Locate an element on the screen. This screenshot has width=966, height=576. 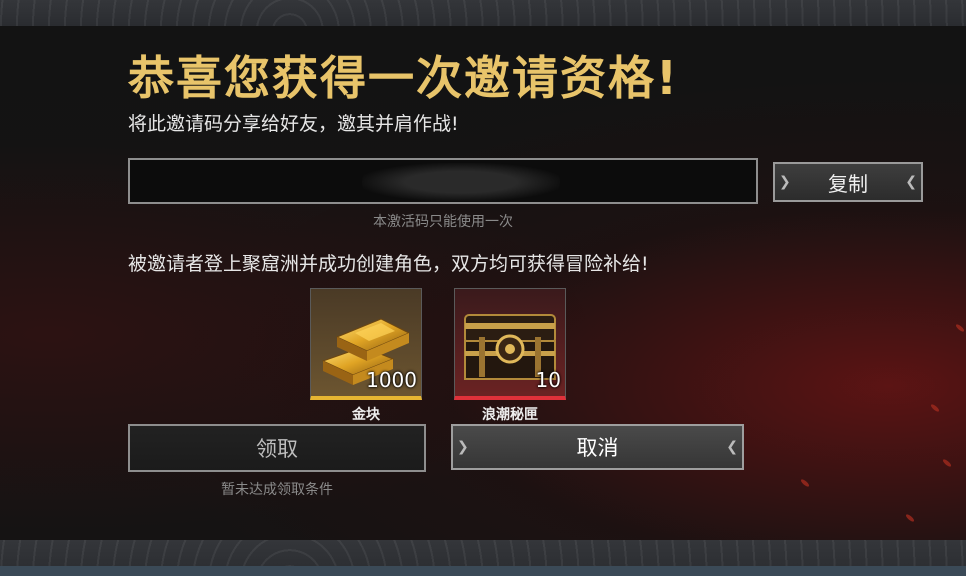
top-decorative-band is located at coordinates (483, 13).